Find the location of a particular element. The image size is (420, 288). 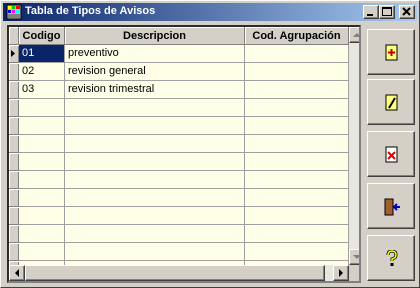

help-button is located at coordinates (391, 258).